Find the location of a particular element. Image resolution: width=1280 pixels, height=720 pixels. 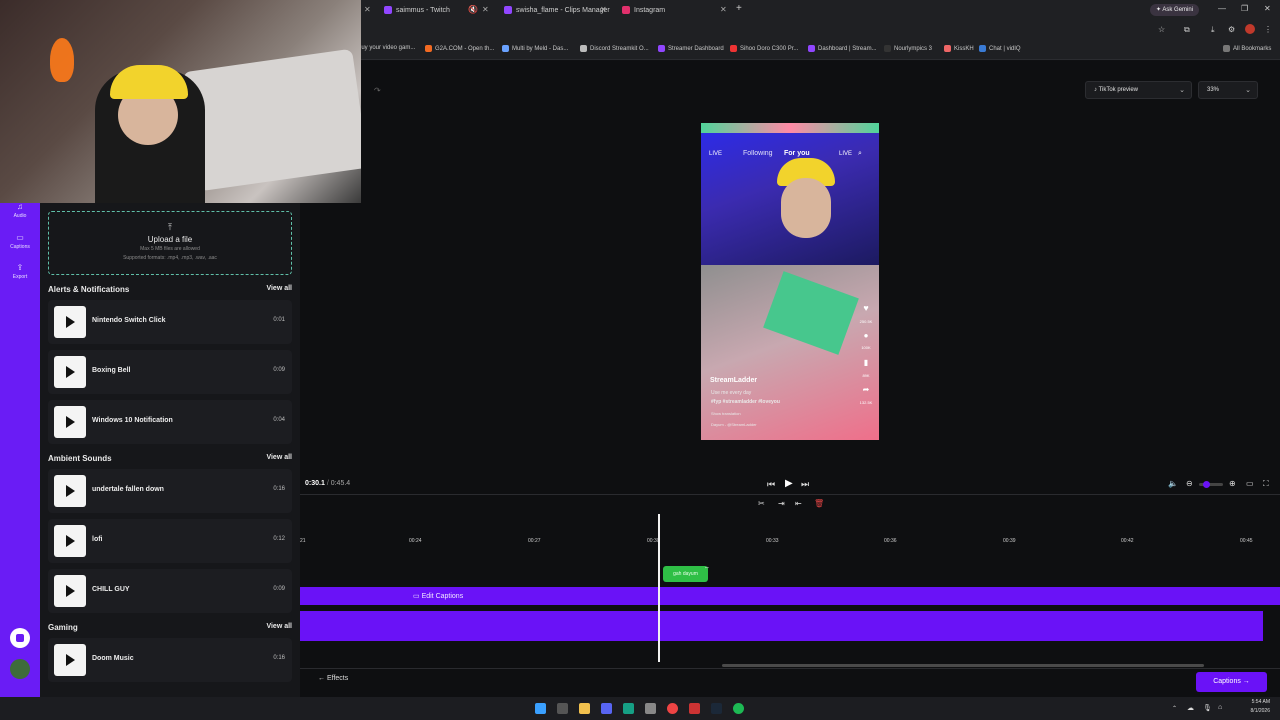

help-button is located at coordinates (20, 638).